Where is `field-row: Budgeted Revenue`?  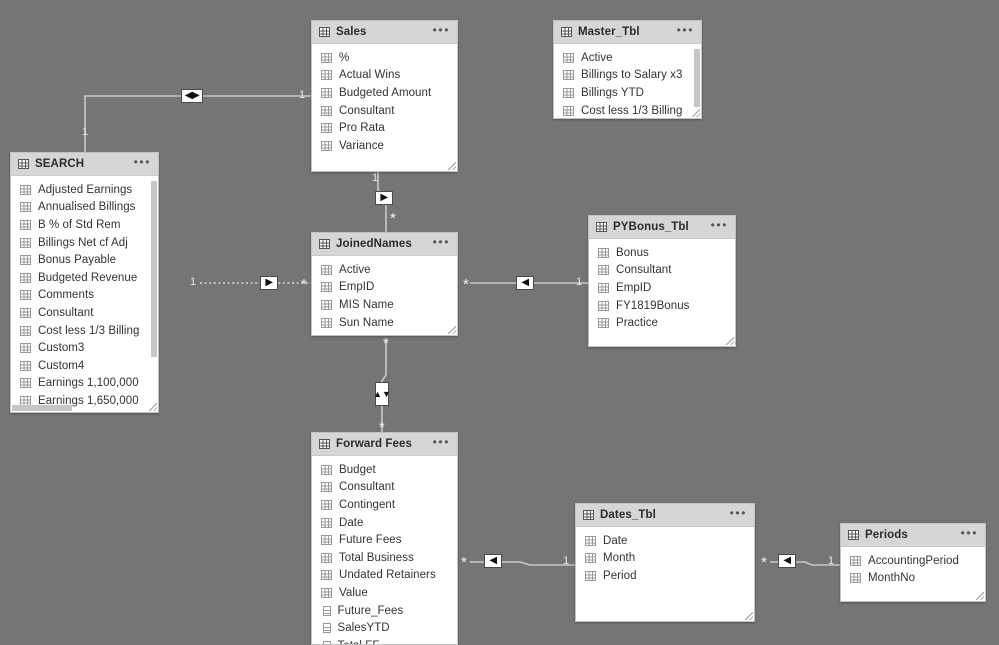 field-row: Budgeted Revenue is located at coordinates (84, 278).